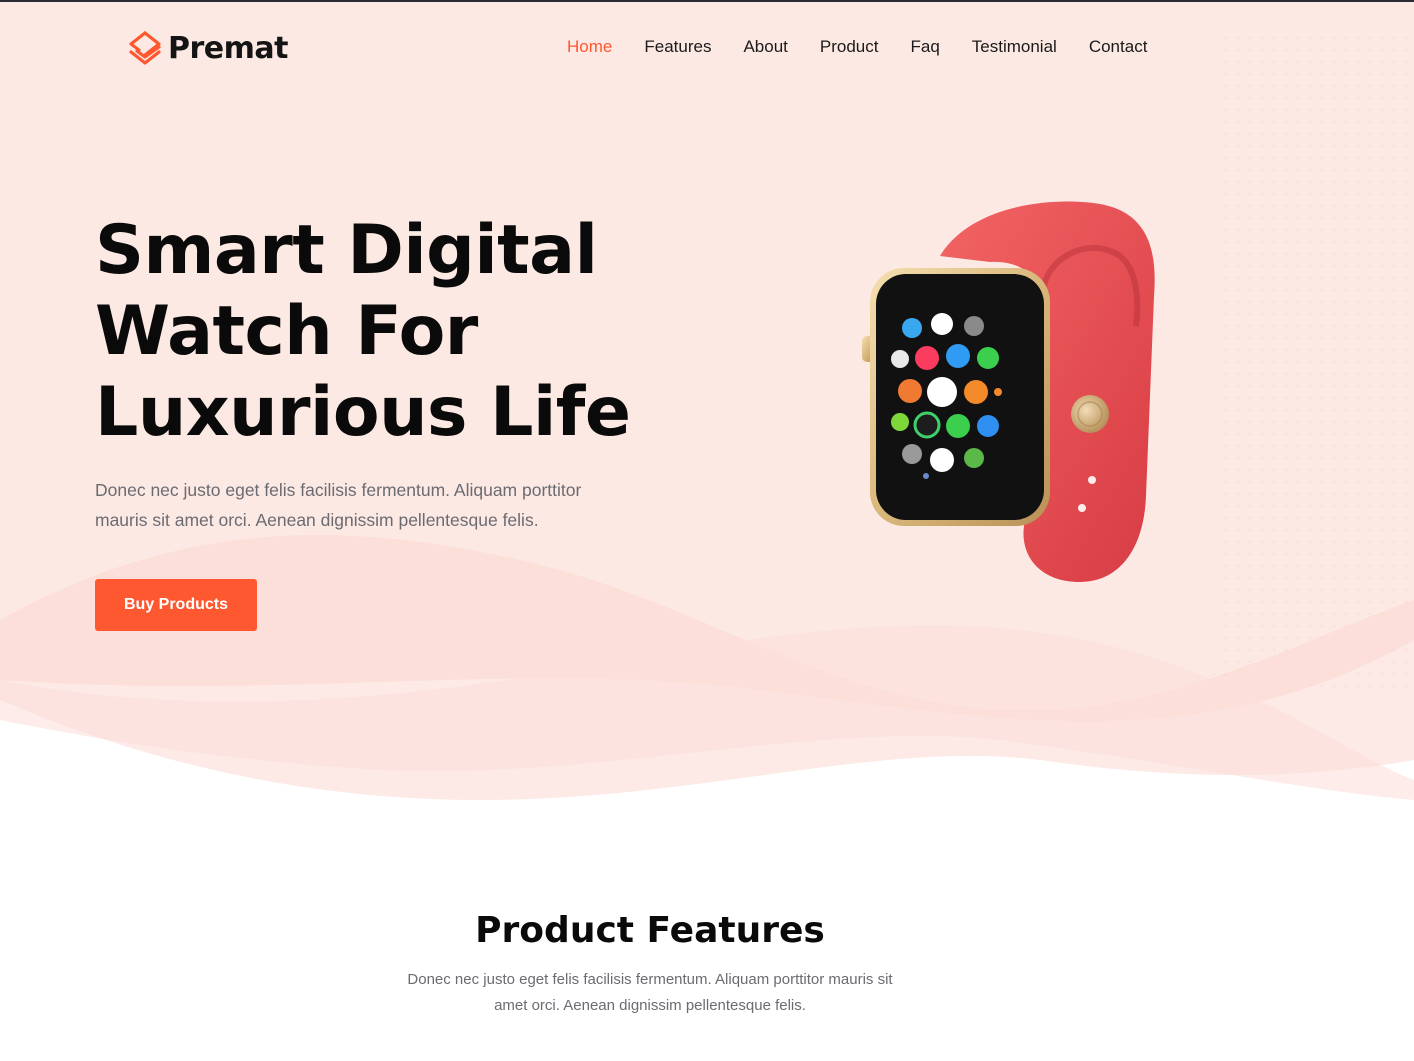 The width and height of the screenshot is (1414, 1061). What do you see at coordinates (346, 250) in the screenshot?
I see `hero-title-line: Smart Digital` at bounding box center [346, 250].